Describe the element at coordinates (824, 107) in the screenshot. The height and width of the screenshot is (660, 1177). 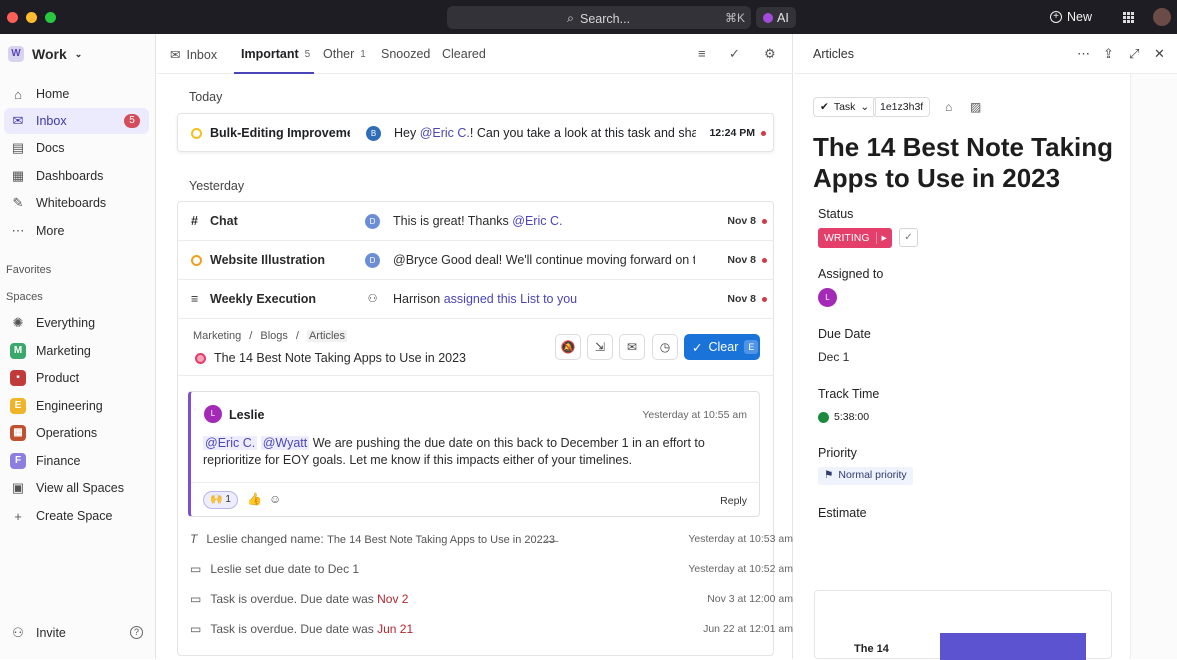
I see `check-circle-icon: ✔` at that location.